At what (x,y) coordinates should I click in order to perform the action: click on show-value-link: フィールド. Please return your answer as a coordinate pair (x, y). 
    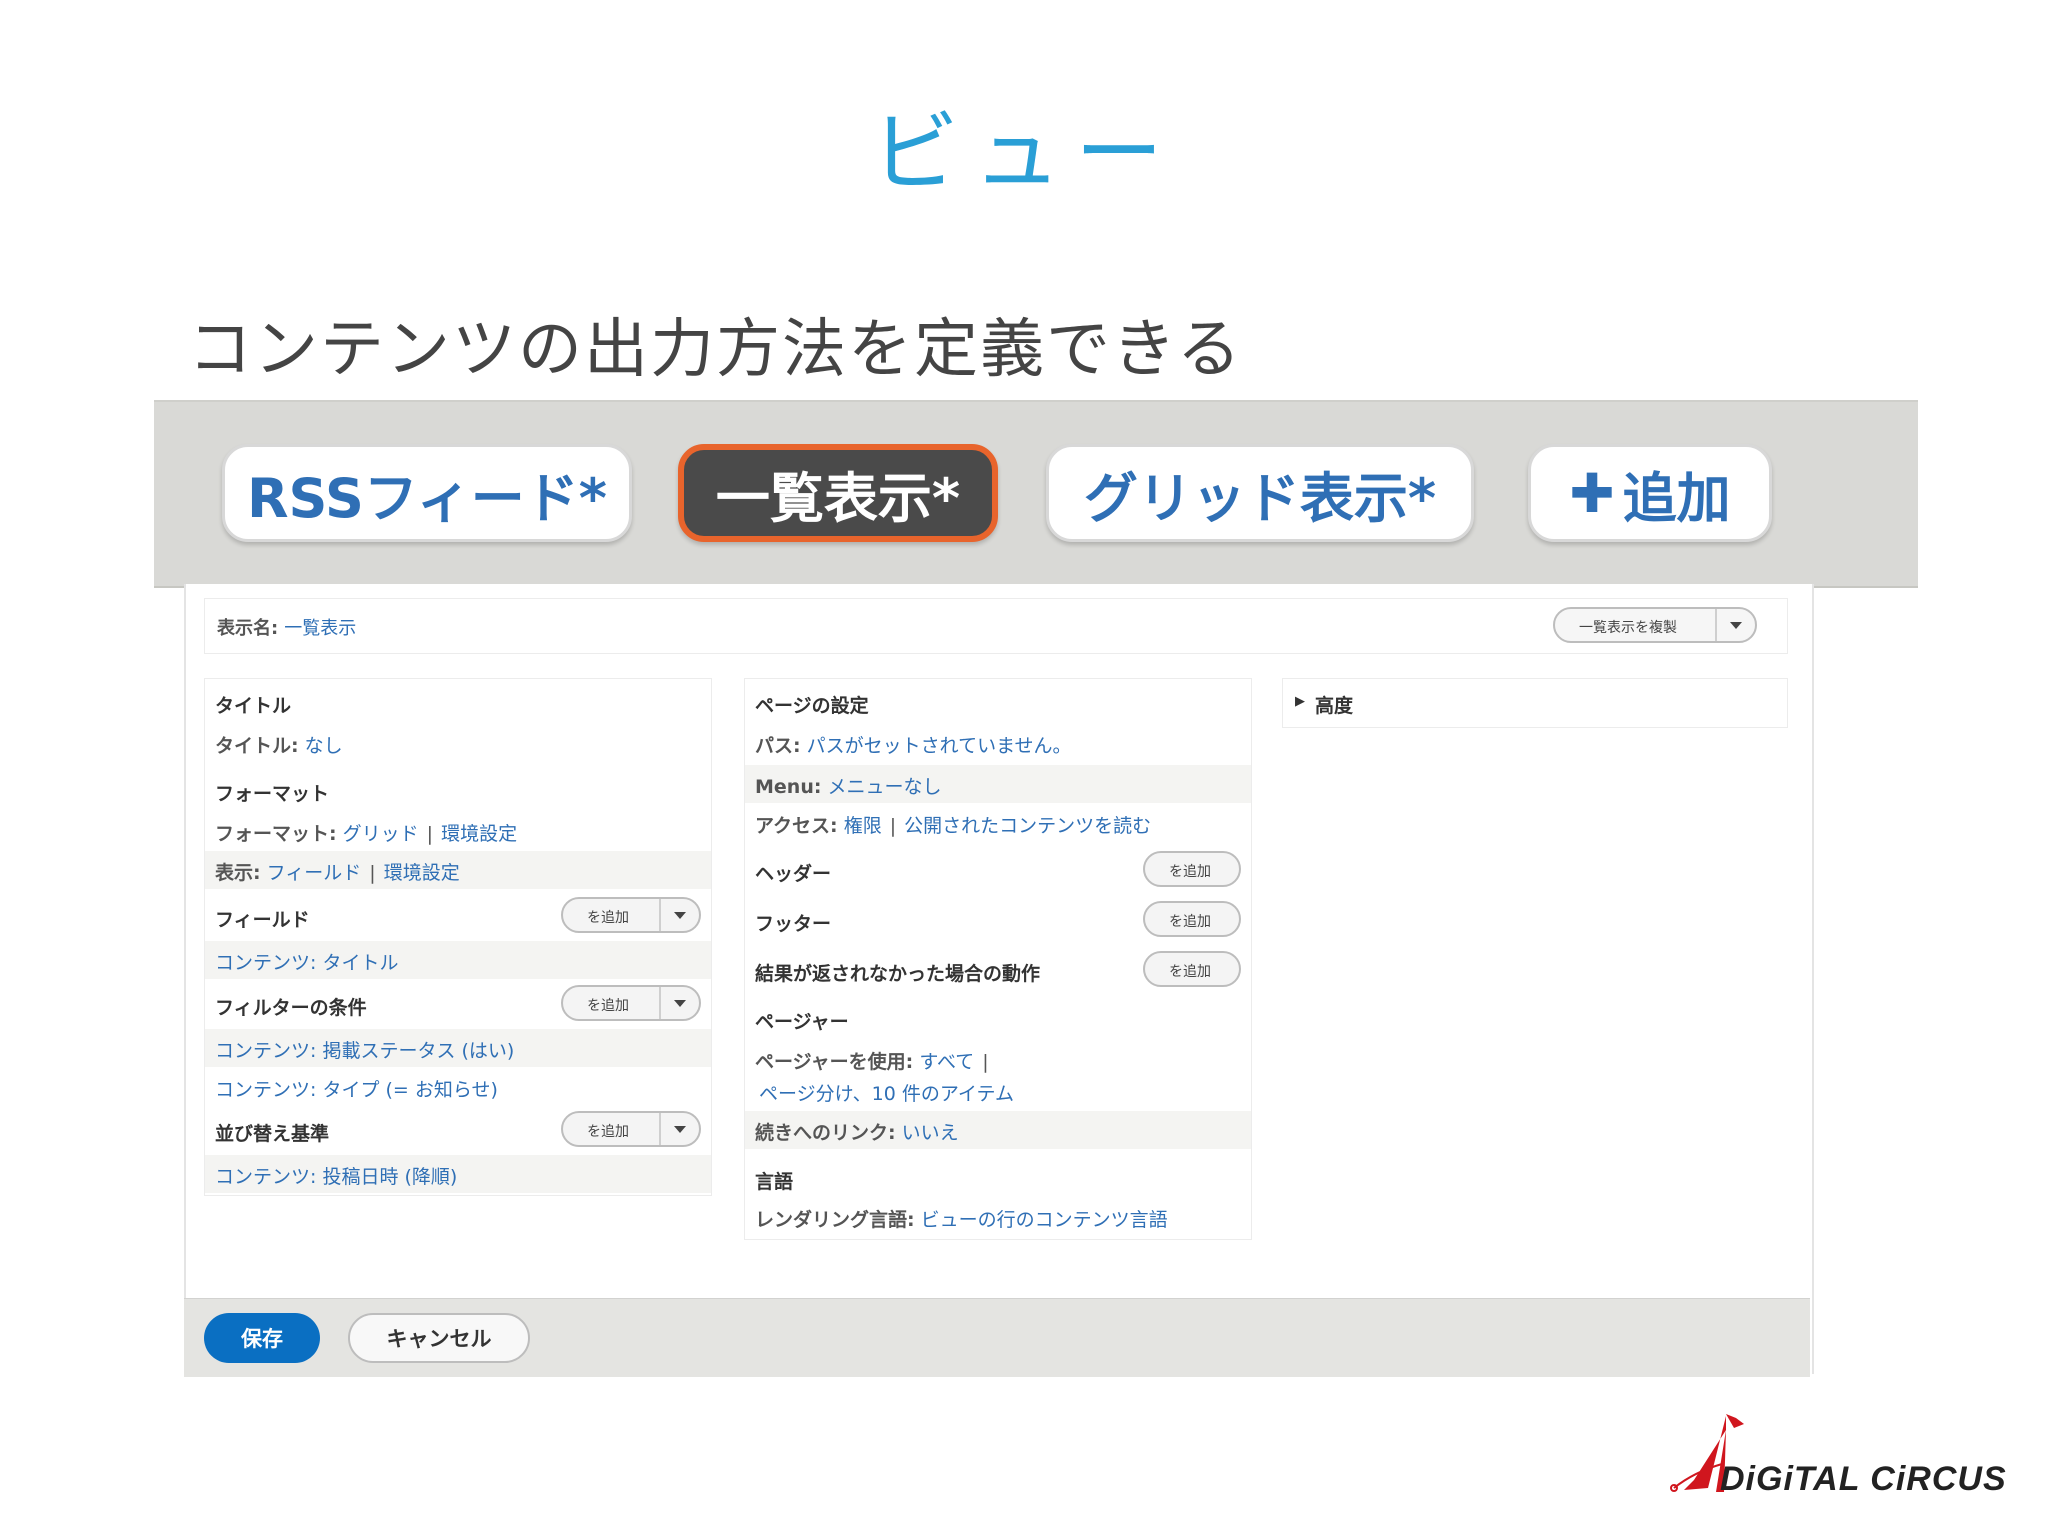
    Looking at the image, I should click on (314, 873).